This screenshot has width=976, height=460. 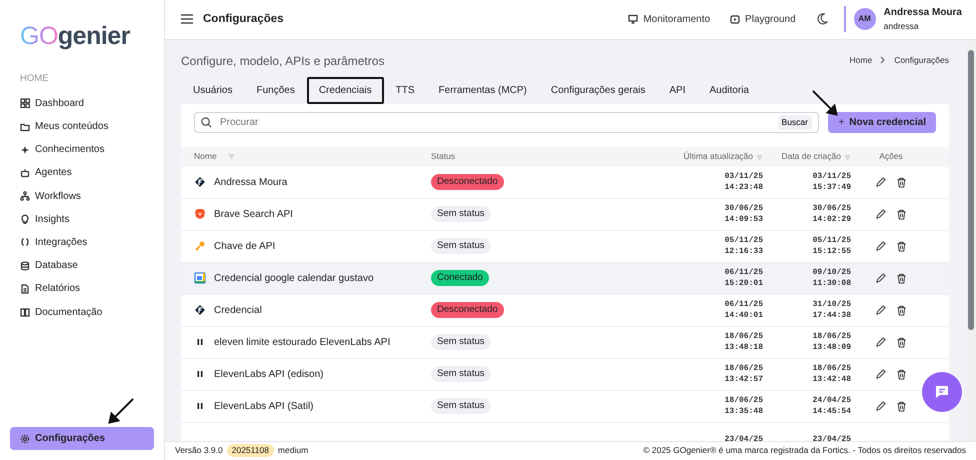 I want to click on lion-logo-icon, so click(x=200, y=214).